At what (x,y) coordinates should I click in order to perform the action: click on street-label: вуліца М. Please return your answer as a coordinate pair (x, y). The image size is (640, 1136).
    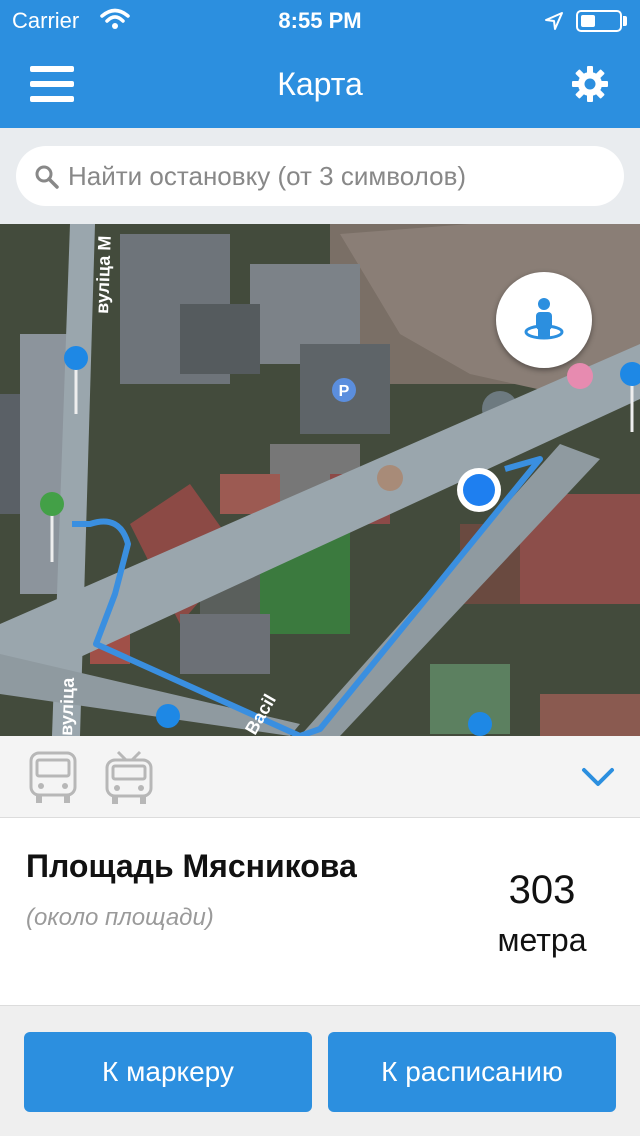
    Looking at the image, I should click on (103, 274).